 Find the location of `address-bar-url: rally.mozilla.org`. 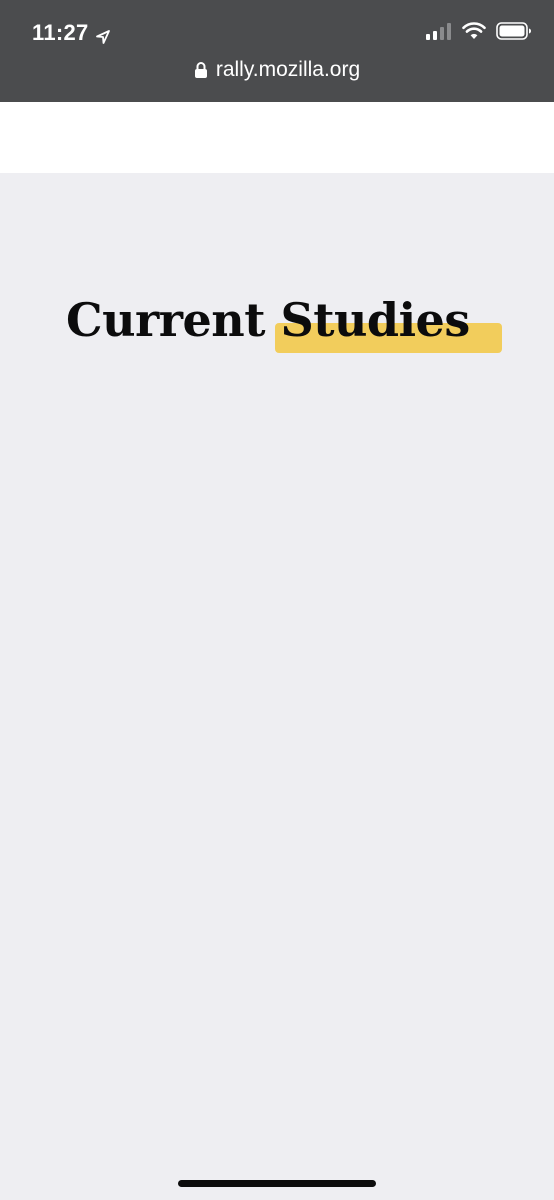

address-bar-url: rally.mozilla.org is located at coordinates (288, 70).